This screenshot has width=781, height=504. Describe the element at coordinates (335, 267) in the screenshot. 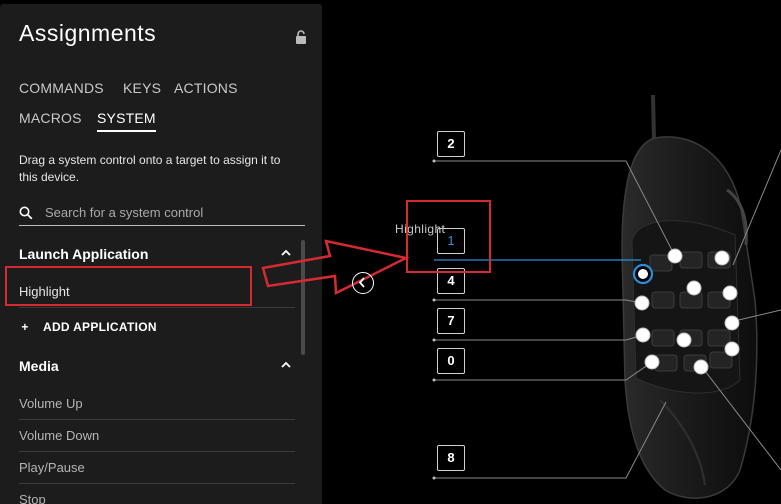

I see `arrow-annotation` at that location.